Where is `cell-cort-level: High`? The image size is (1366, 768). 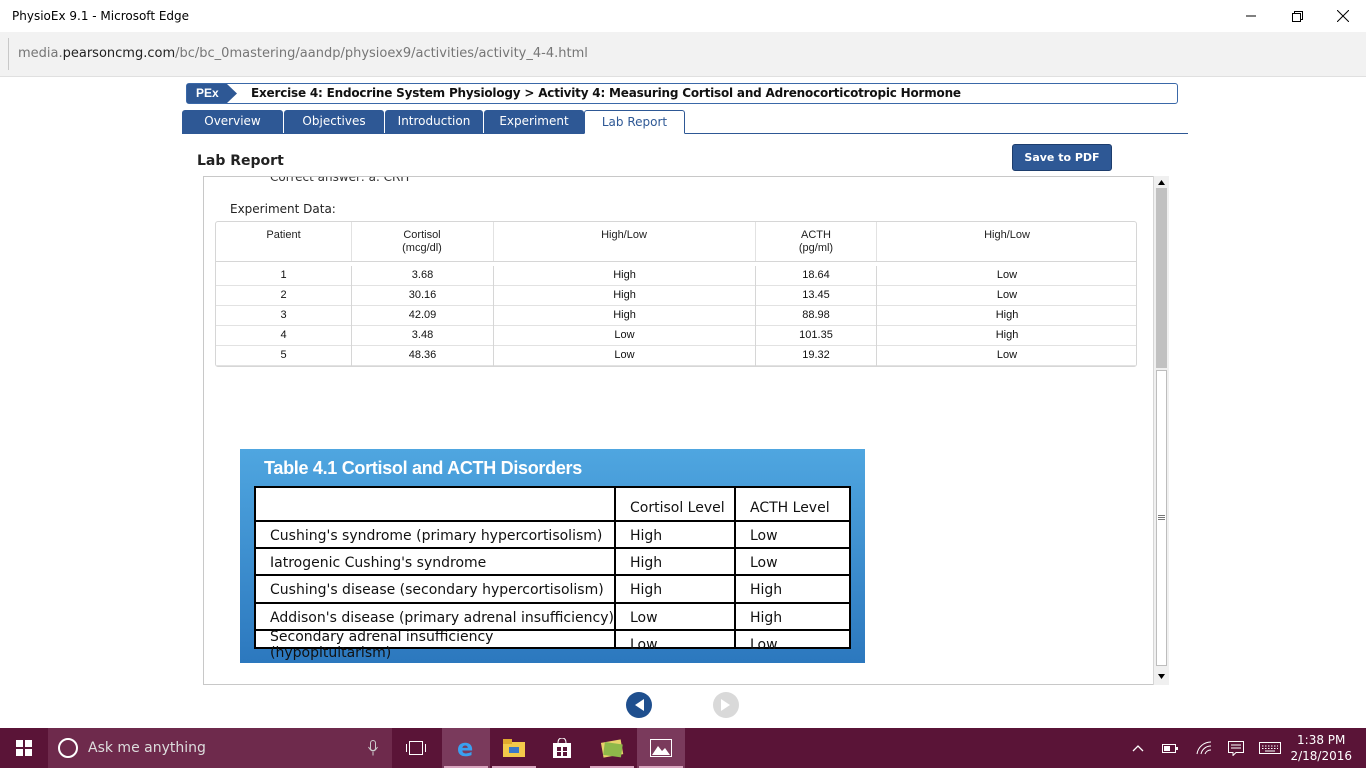
cell-cort-level: High is located at coordinates (625, 296).